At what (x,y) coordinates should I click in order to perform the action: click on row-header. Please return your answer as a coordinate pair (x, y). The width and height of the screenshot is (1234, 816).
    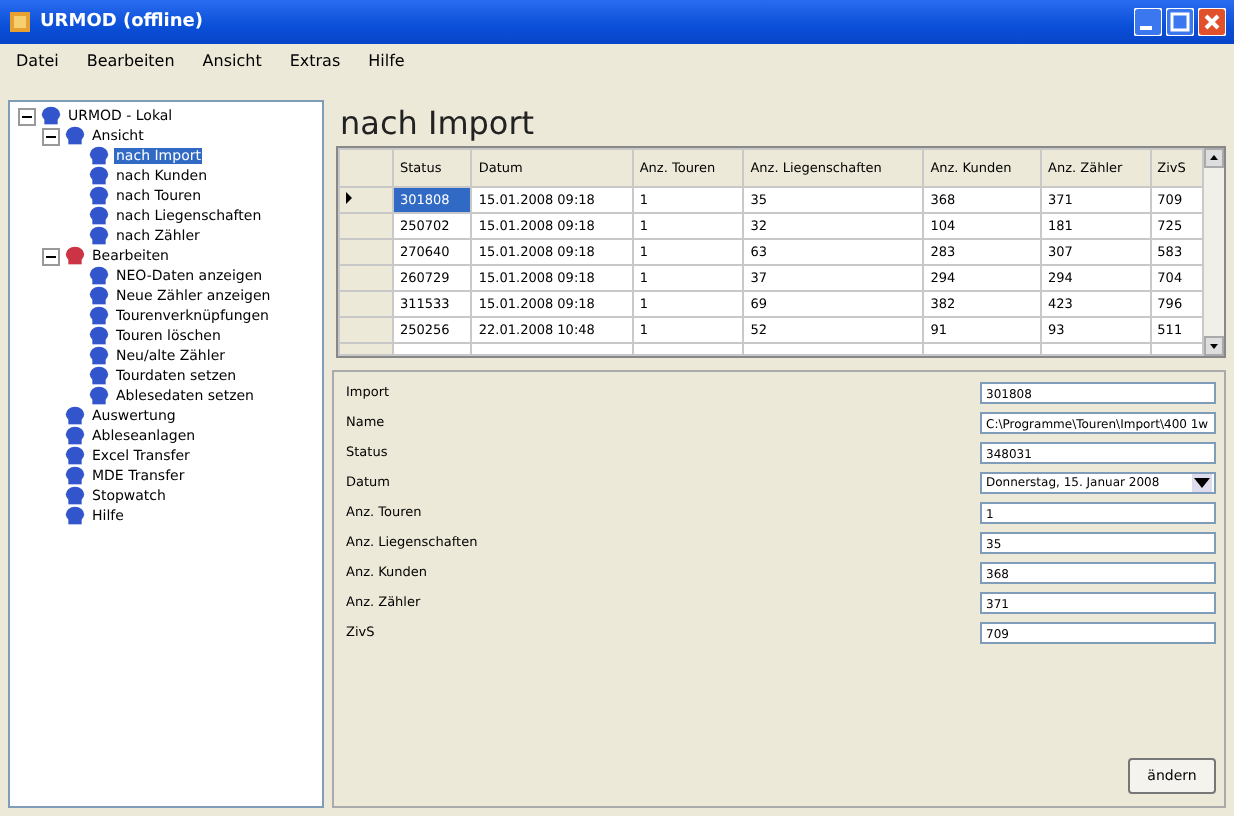
    Looking at the image, I should click on (366, 200).